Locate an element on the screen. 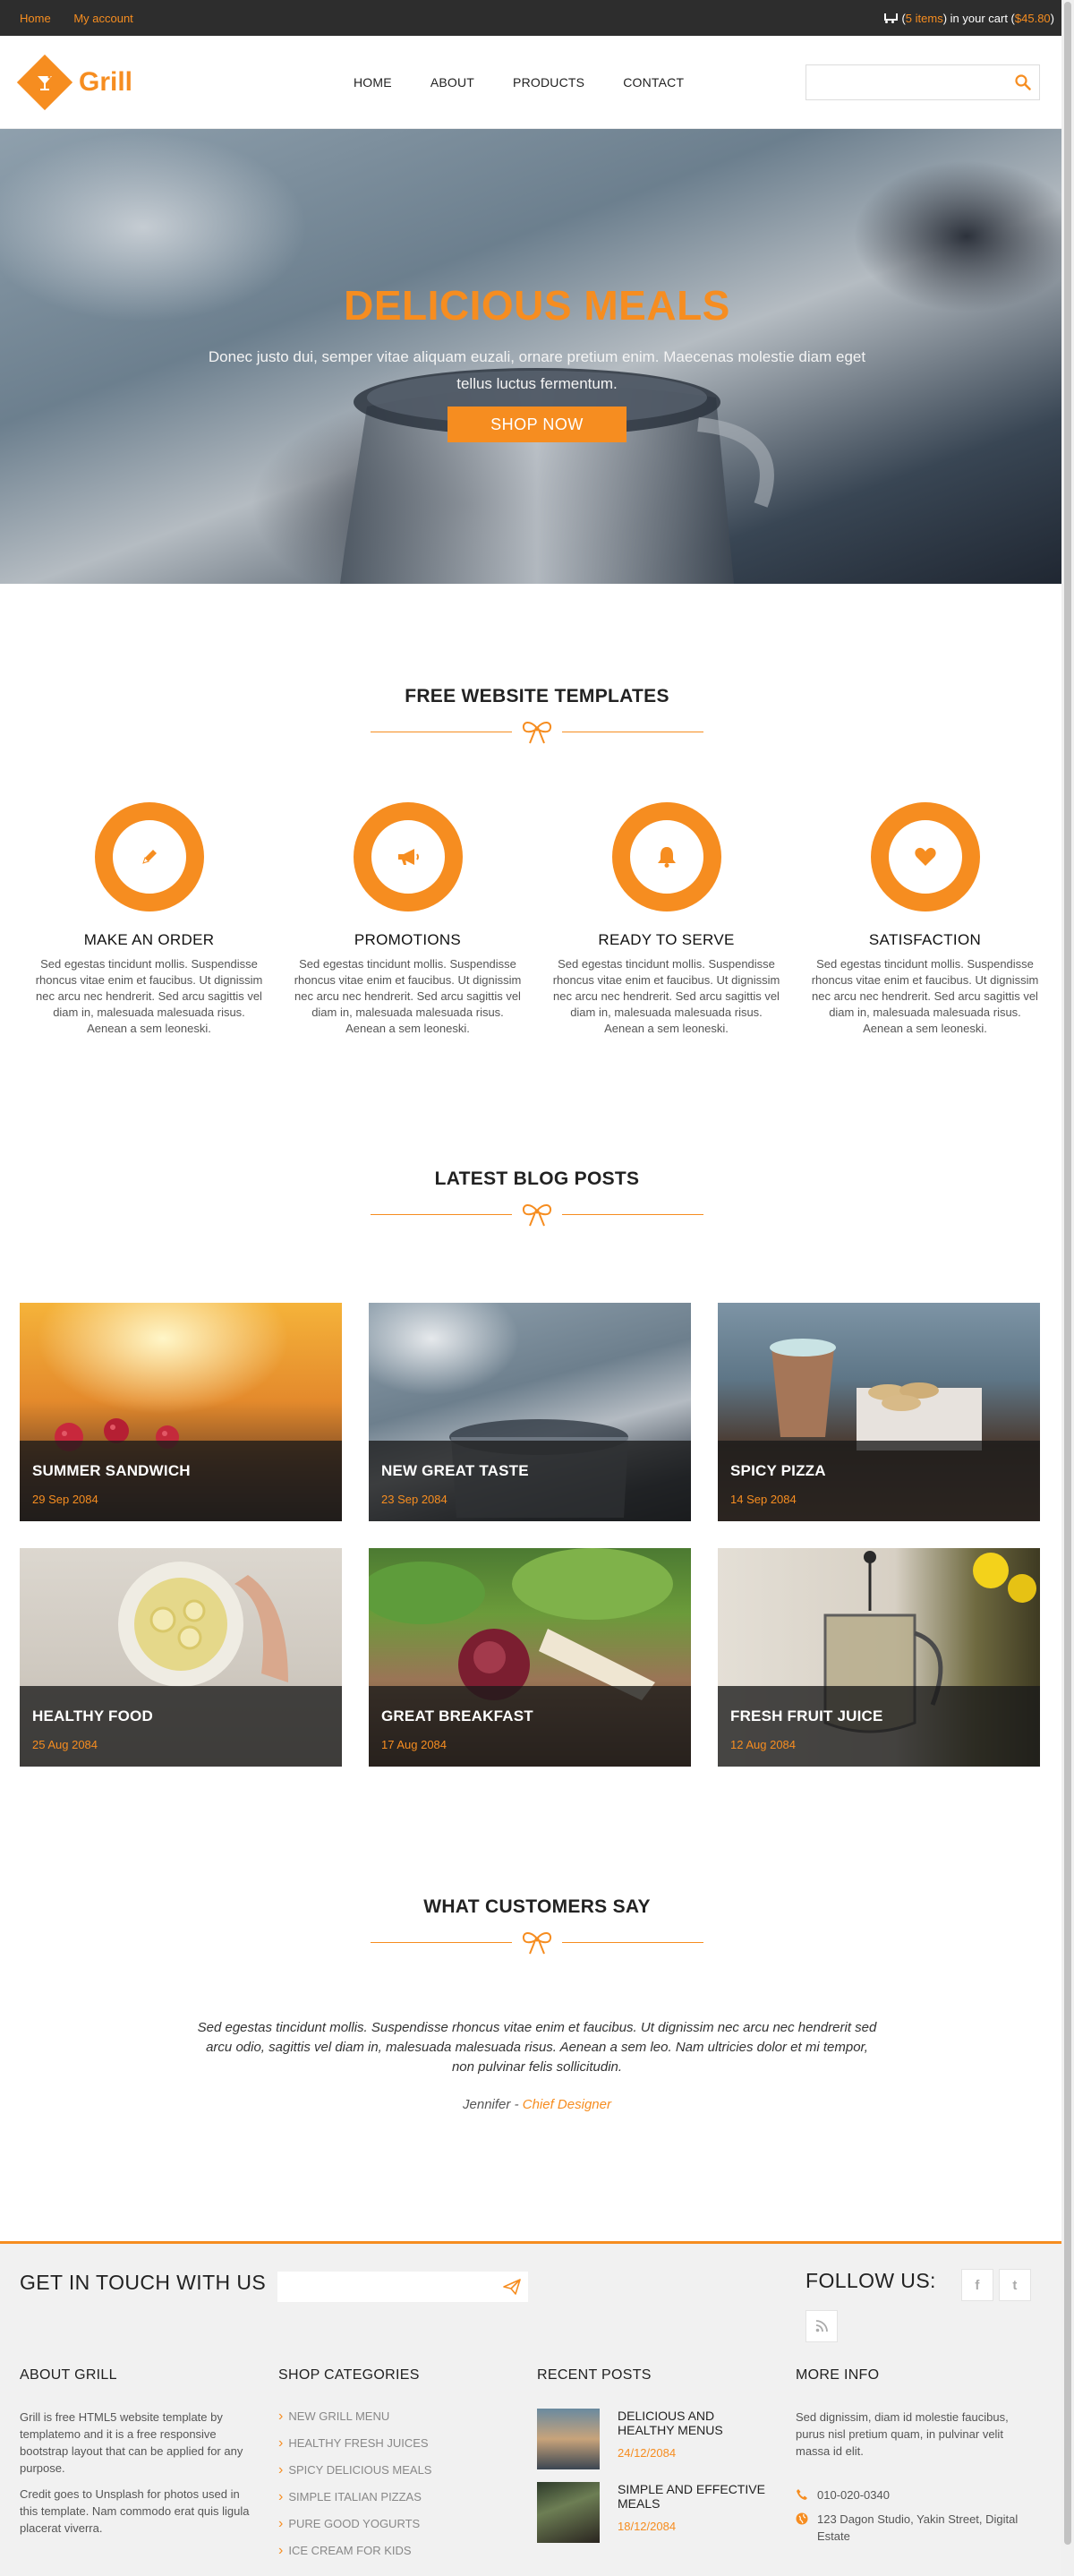 The image size is (1074, 2576). blog-title: NEW GREAT TASTE is located at coordinates (455, 1470).